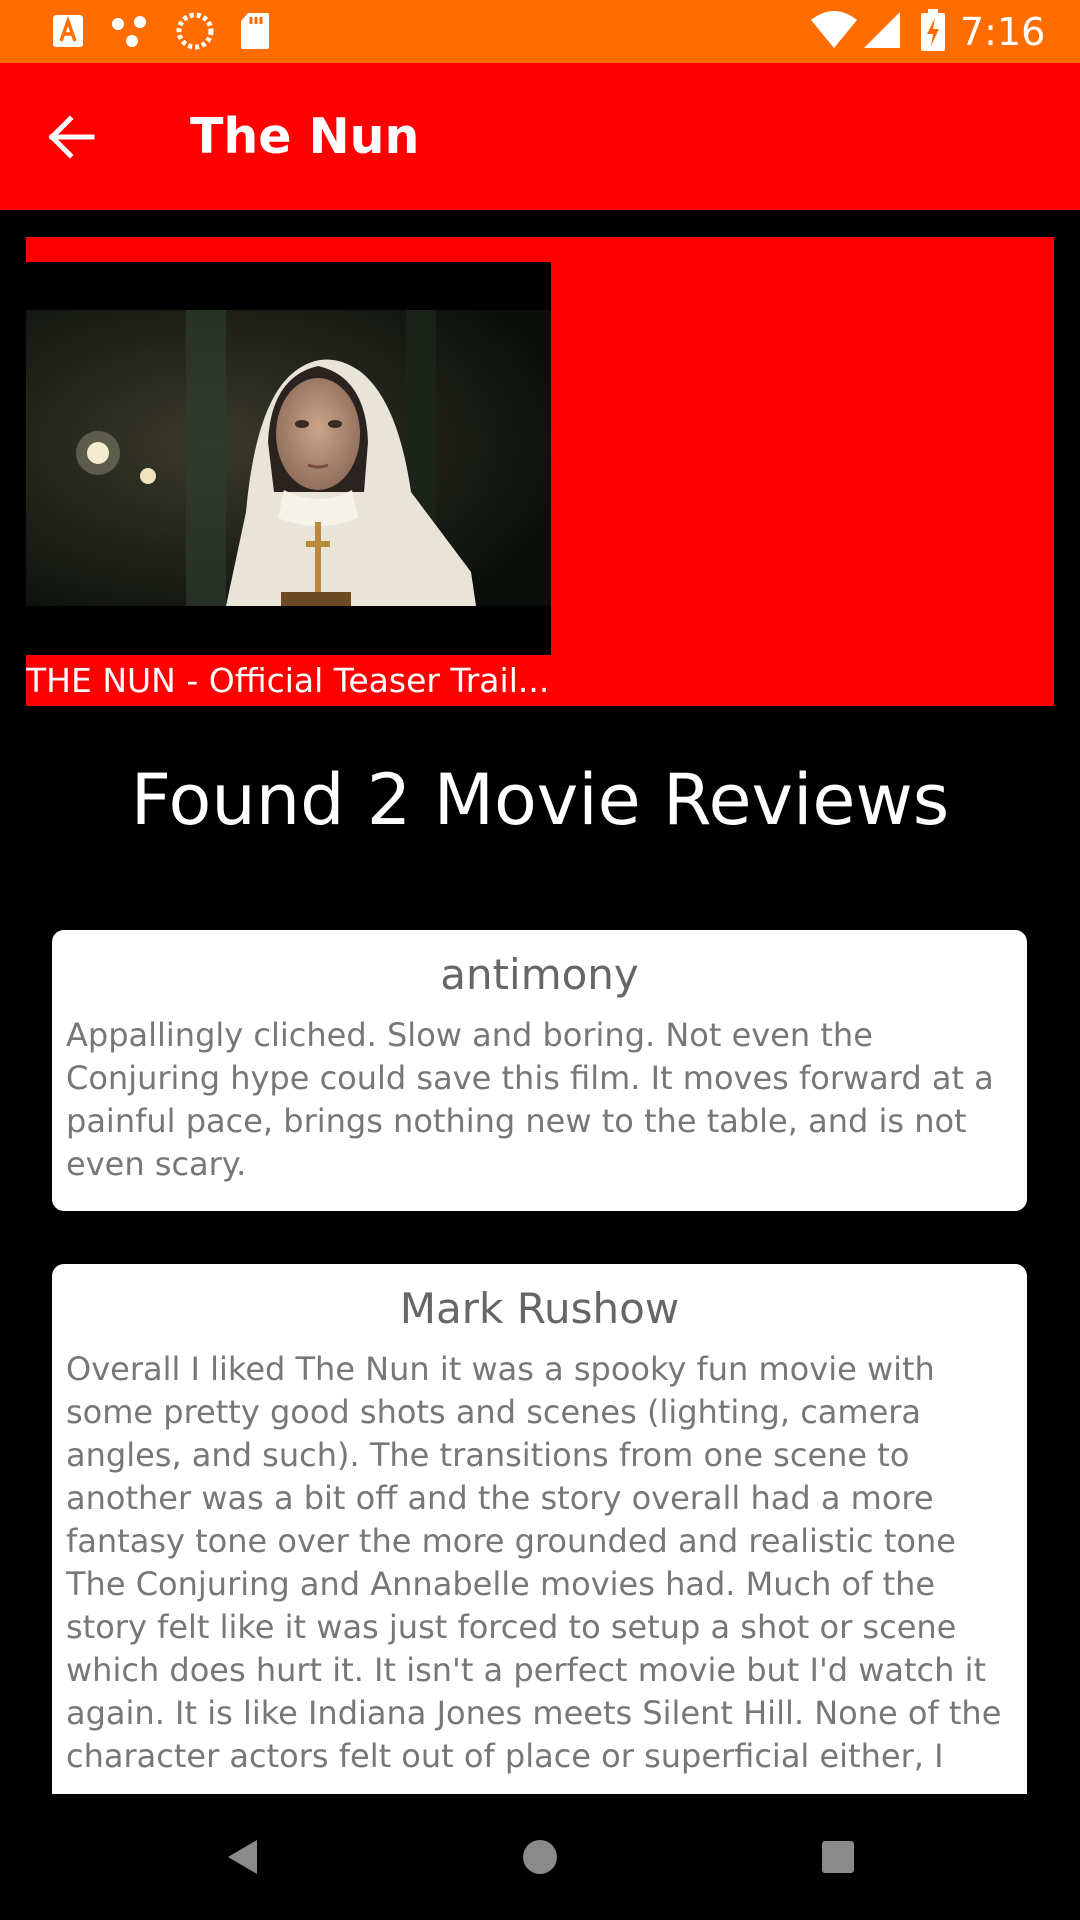  What do you see at coordinates (539, 1308) in the screenshot?
I see `review-author: Mark Rushow` at bounding box center [539, 1308].